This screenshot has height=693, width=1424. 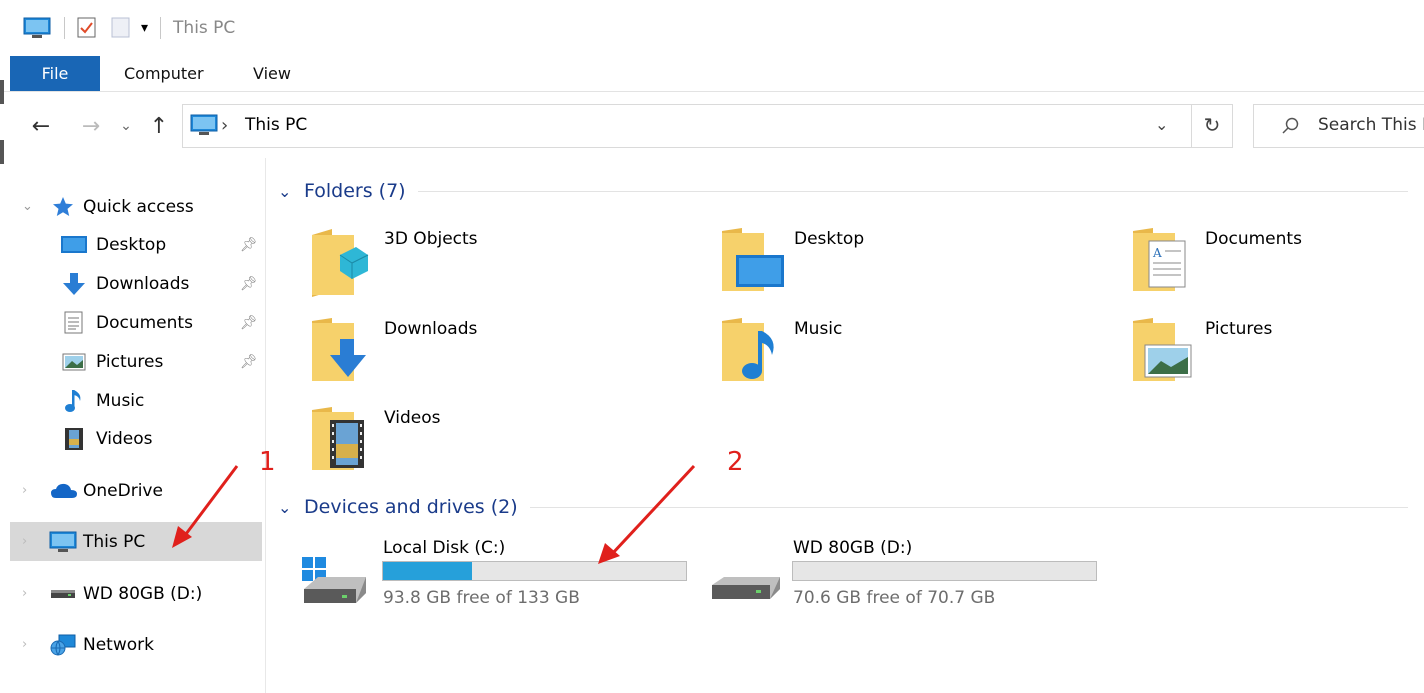 What do you see at coordinates (74, 401) in the screenshot?
I see `music-icon` at bounding box center [74, 401].